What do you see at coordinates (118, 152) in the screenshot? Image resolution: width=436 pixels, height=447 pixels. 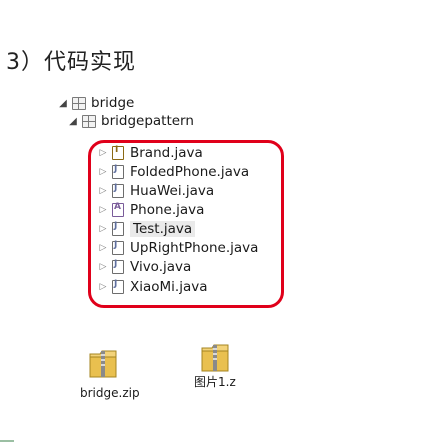 I see `java-interface-icon` at bounding box center [118, 152].